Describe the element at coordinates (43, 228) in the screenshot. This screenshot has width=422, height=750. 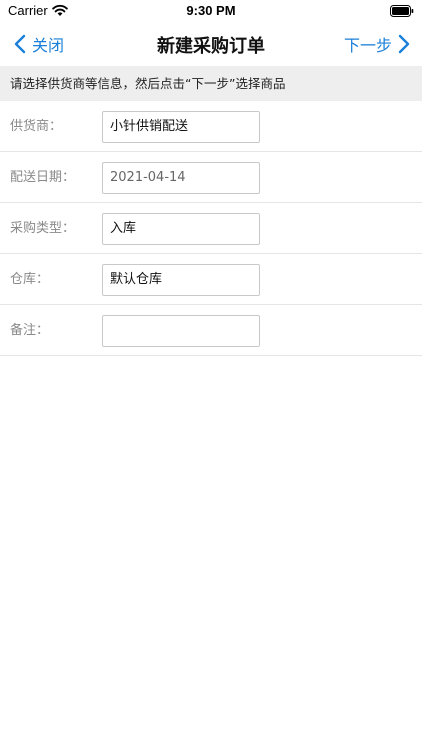
I see `purchase-type-label: 采购类型：` at that location.